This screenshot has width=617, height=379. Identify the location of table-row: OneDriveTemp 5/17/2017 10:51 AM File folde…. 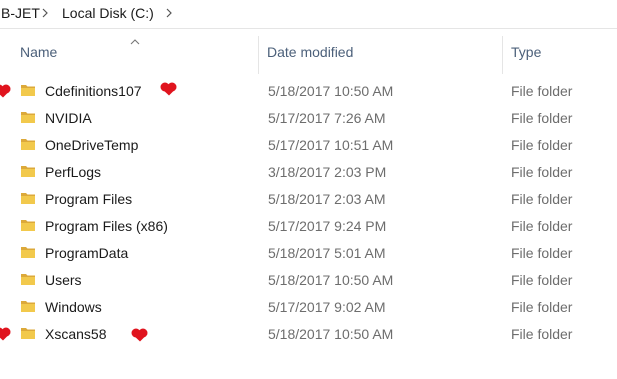
(308, 145).